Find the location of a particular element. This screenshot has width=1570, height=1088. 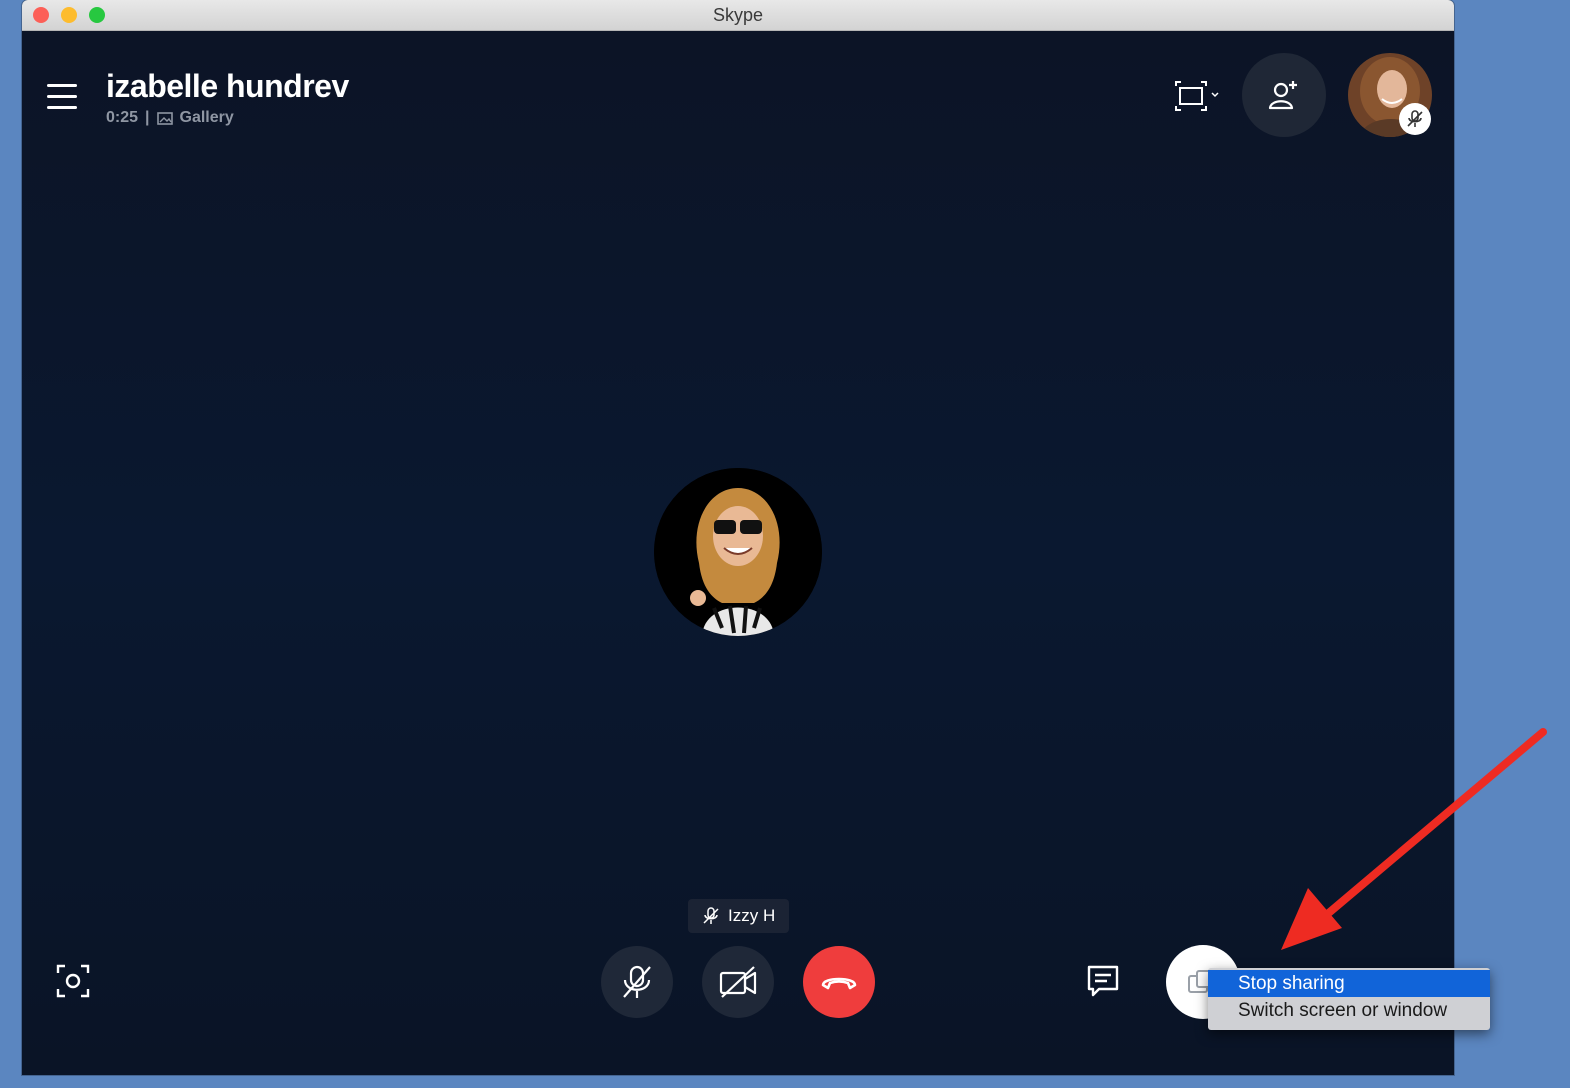

camera-toggle-button is located at coordinates (738, 982).